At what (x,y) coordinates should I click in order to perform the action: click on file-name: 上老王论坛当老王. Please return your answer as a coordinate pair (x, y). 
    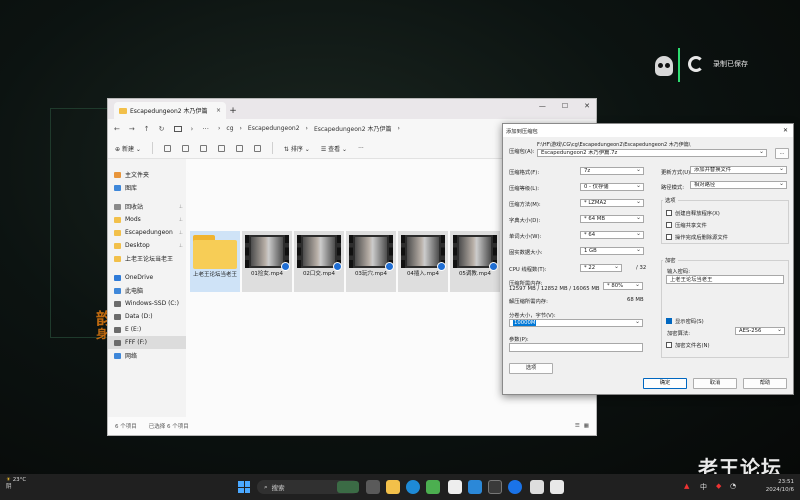
    Looking at the image, I should click on (214, 275).